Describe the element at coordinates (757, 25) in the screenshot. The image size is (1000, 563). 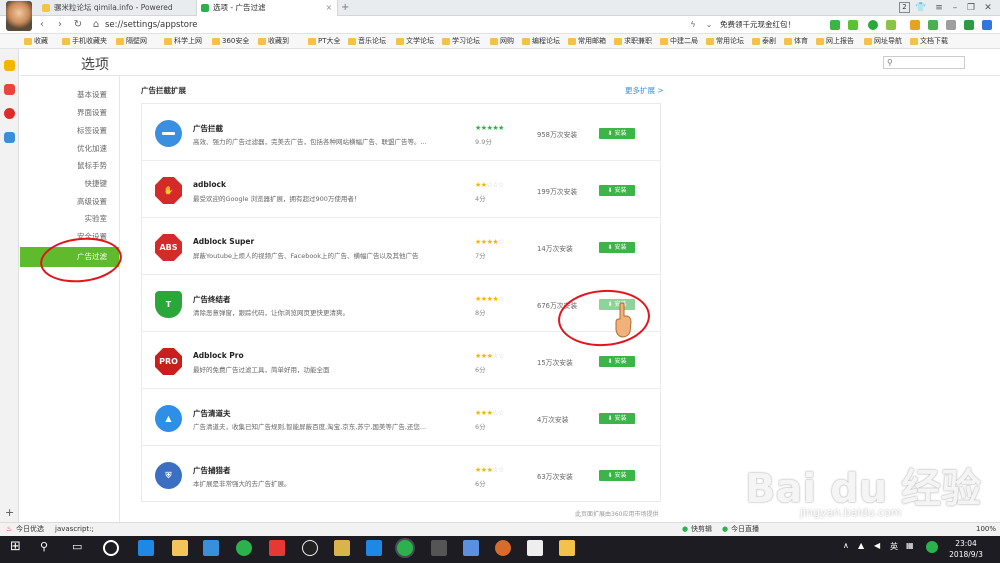
I see `promo-text: 免费领千元现金红包！` at that location.